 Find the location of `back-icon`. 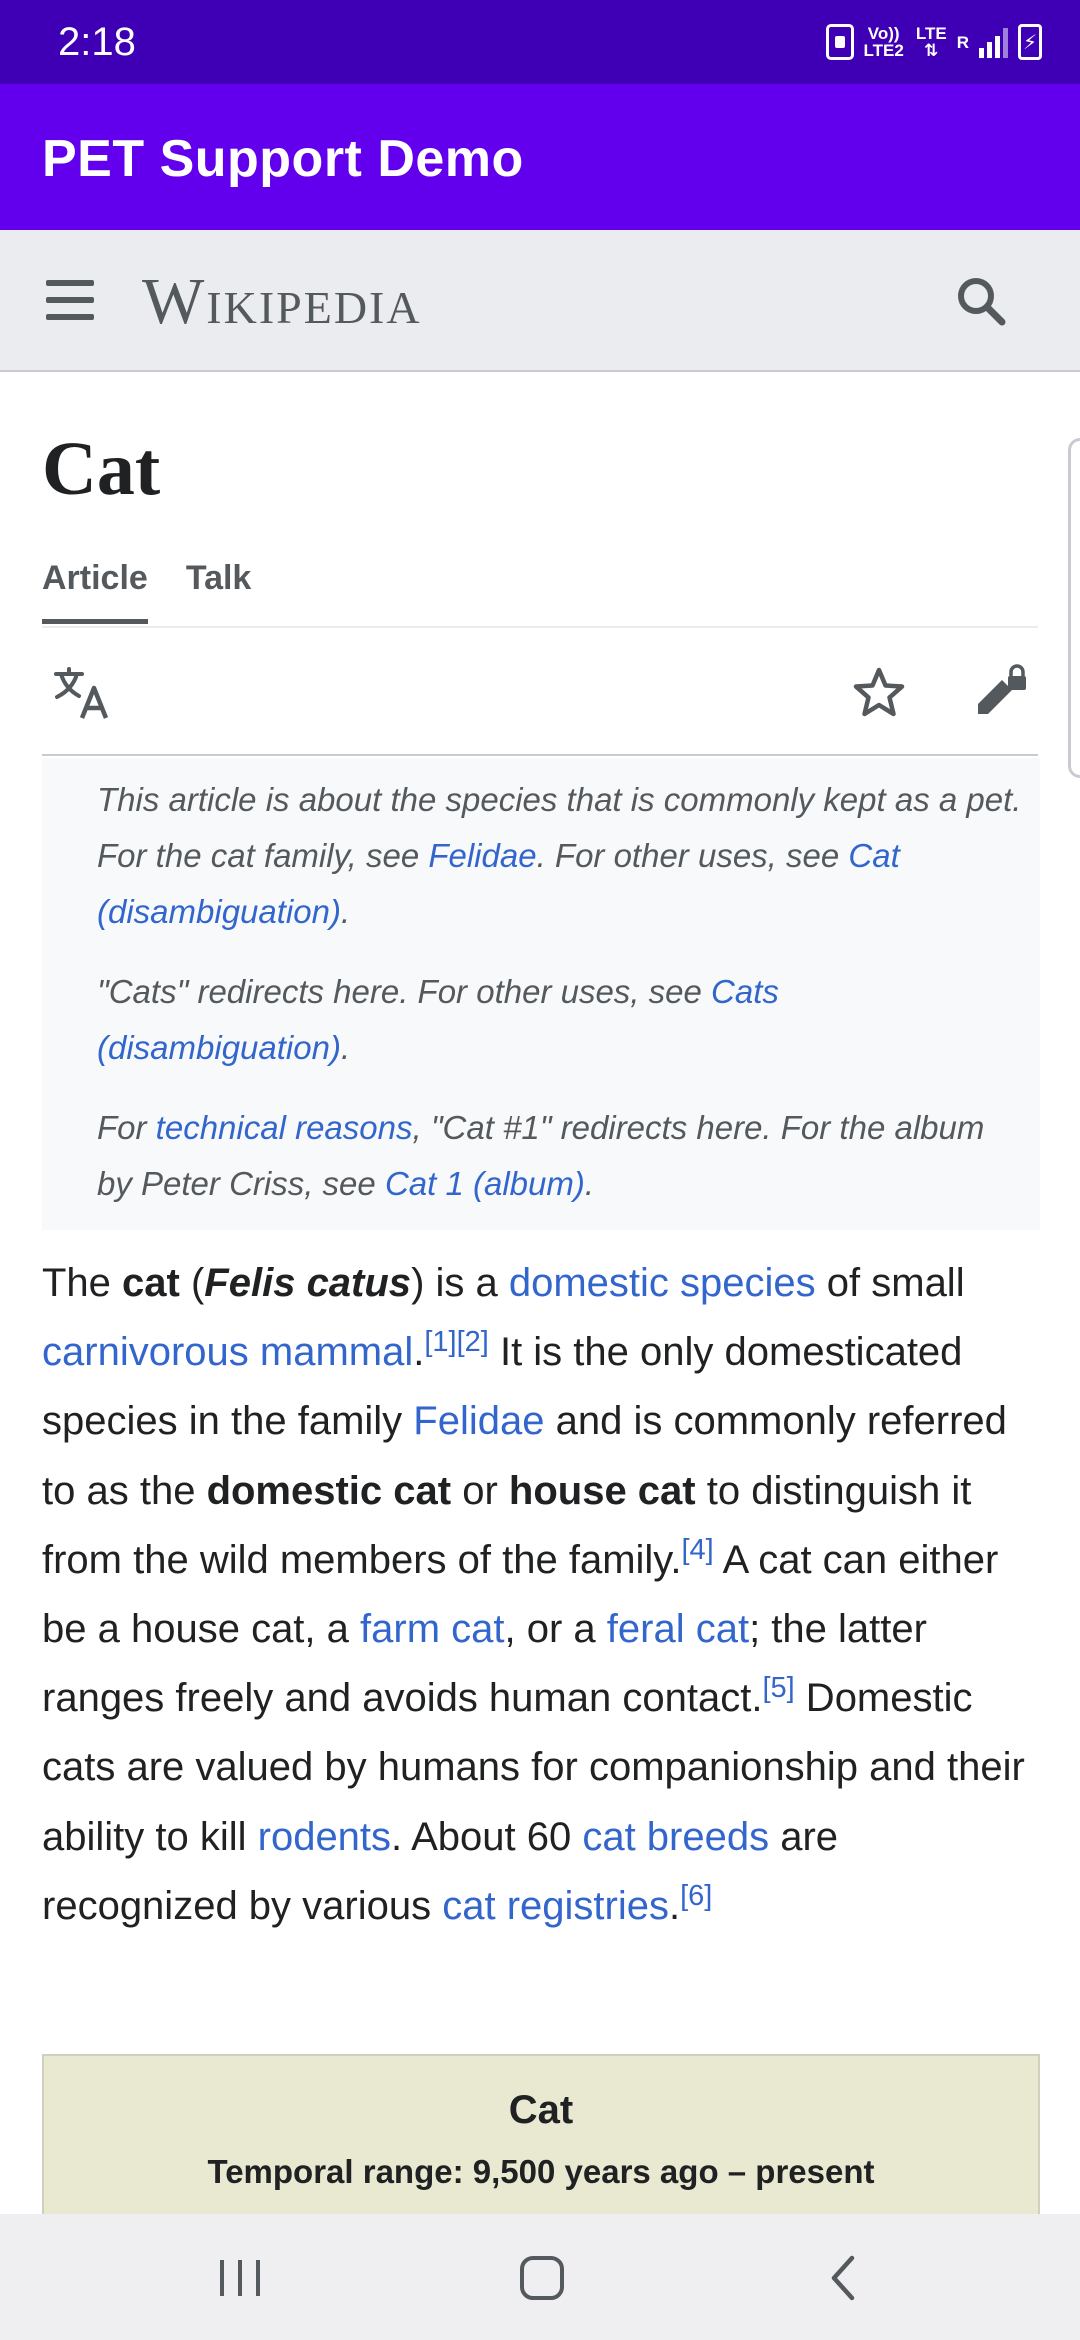

back-icon is located at coordinates (844, 2278).